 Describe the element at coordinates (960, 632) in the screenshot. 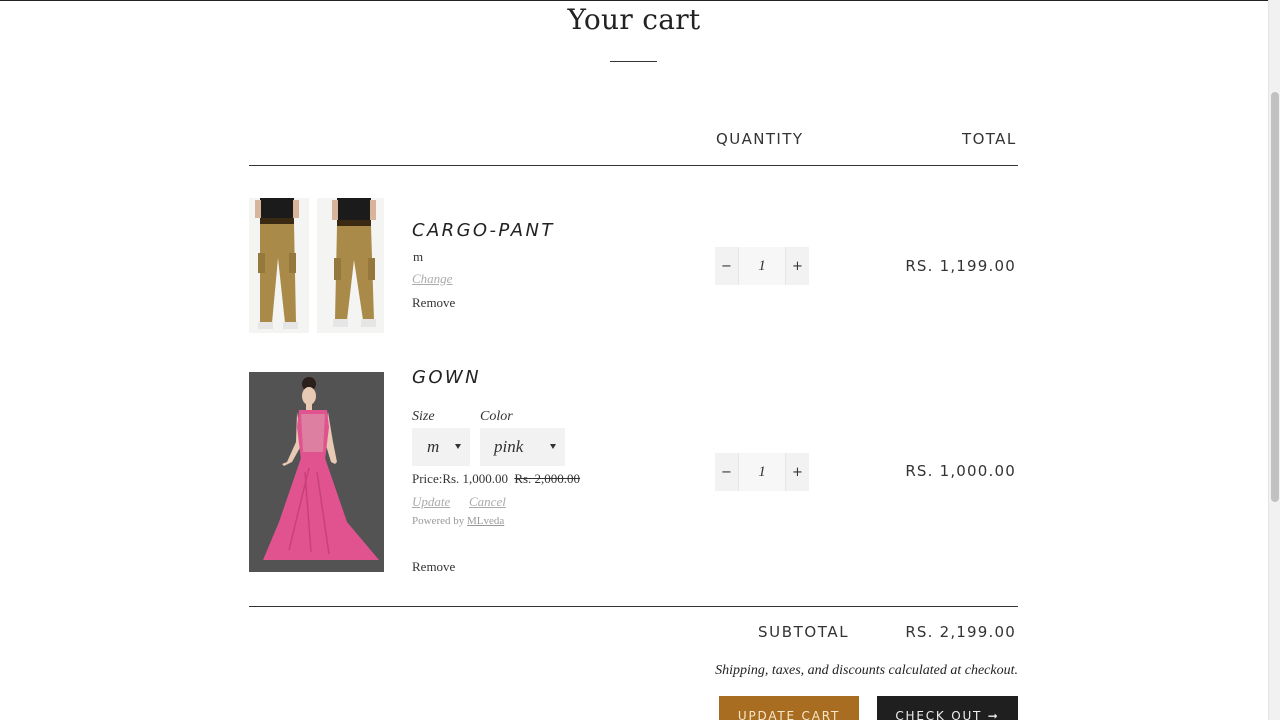

I see `subtotal-value: RS. 2,199.00` at that location.